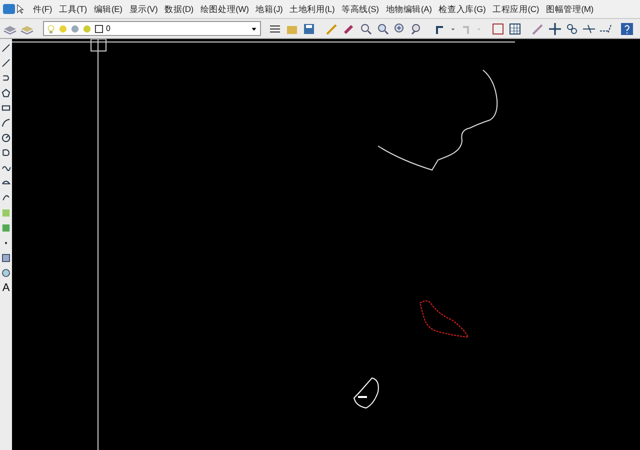 Image resolution: width=640 pixels, height=450 pixels. Describe the element at coordinates (462, 9) in the screenshot. I see `menu-item: 检查入库(G)` at that location.